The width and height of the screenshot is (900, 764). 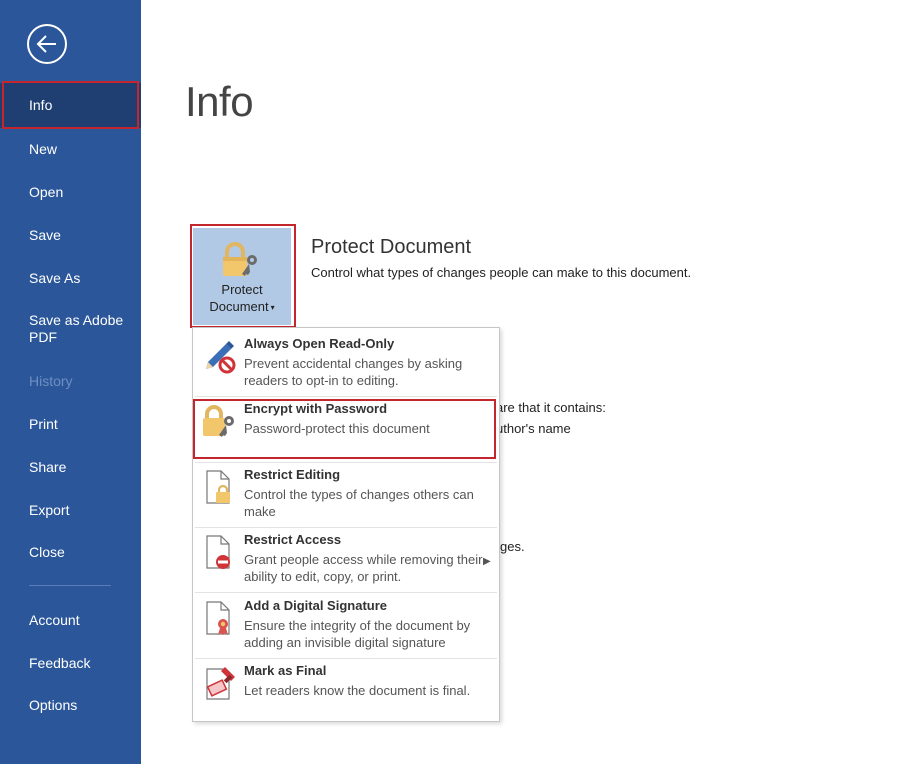 I want to click on stamp-document-icon, so click(x=220, y=683).